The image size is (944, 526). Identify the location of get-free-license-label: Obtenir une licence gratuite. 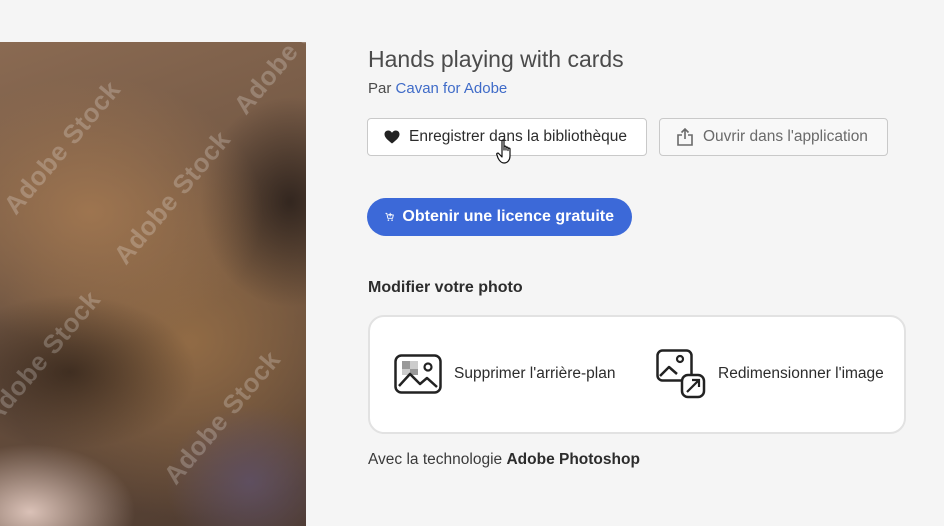
(508, 216).